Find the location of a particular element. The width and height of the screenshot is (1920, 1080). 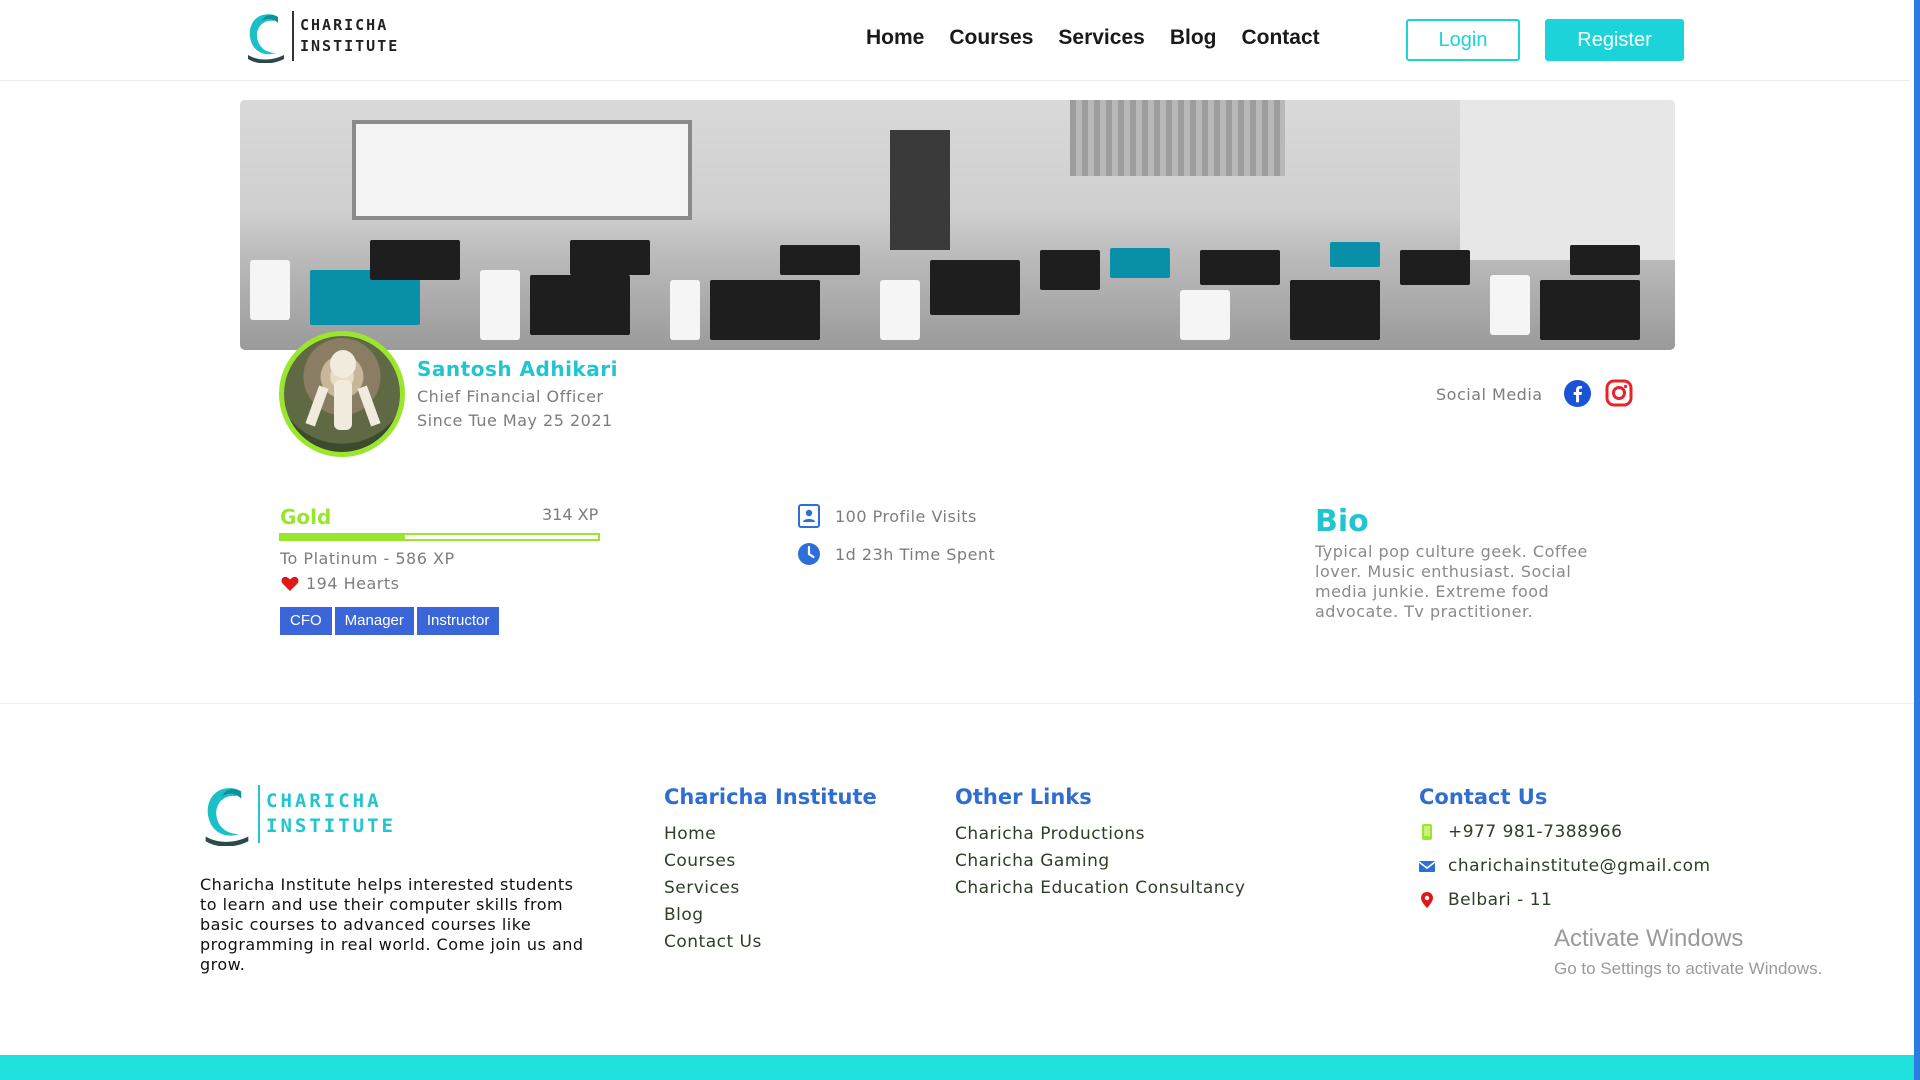

time-spent-label: 1d 23h Time Spent is located at coordinates (915, 554).